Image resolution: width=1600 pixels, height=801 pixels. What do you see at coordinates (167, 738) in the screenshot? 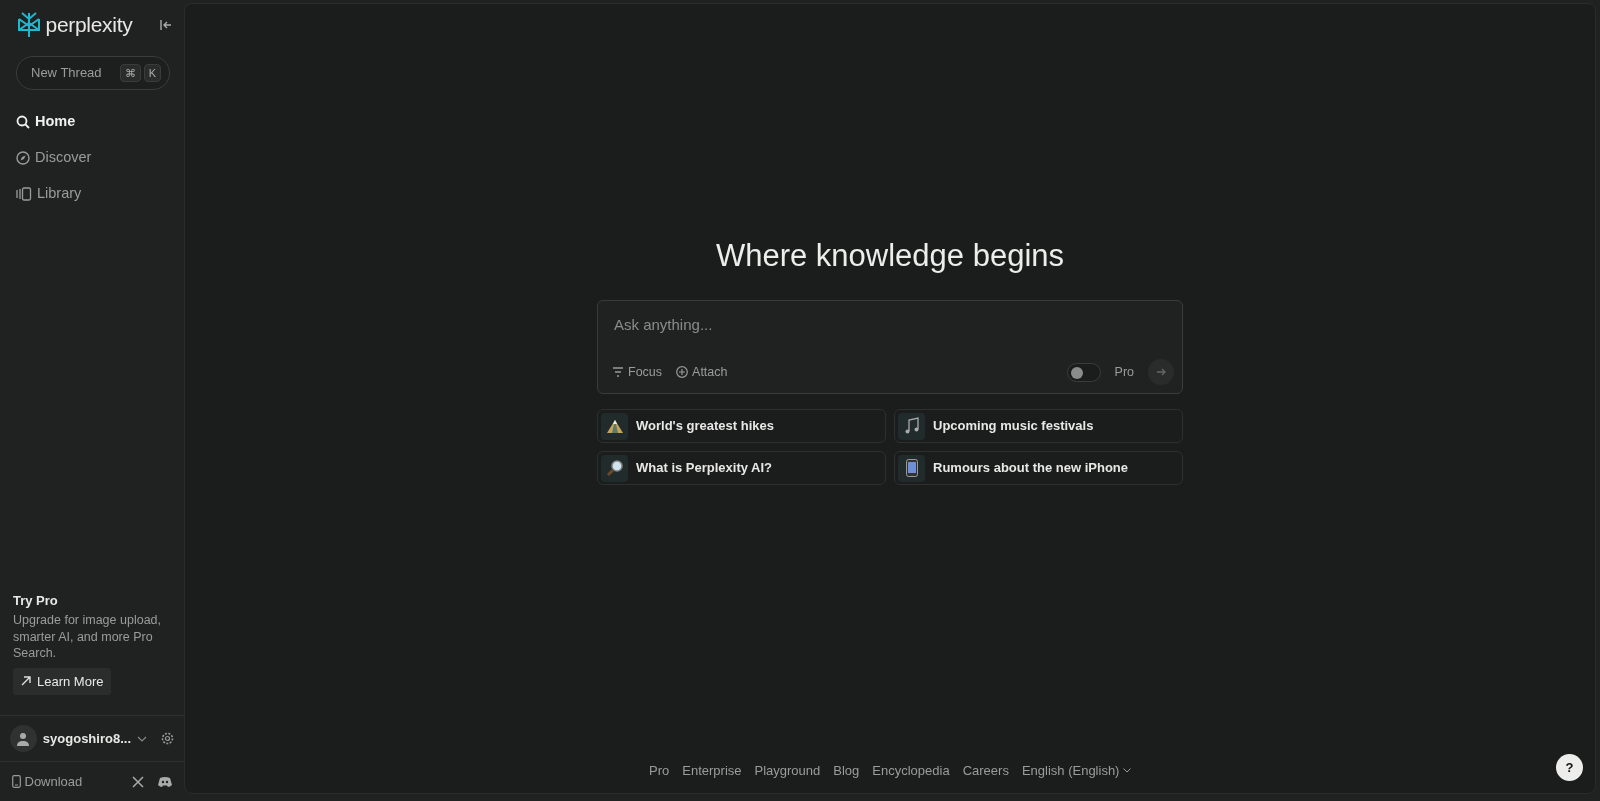
I see `settings-icon` at bounding box center [167, 738].